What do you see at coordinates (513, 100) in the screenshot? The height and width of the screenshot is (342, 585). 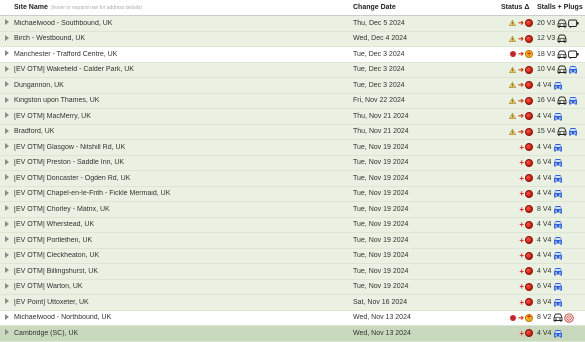 I see `warning-icon` at bounding box center [513, 100].